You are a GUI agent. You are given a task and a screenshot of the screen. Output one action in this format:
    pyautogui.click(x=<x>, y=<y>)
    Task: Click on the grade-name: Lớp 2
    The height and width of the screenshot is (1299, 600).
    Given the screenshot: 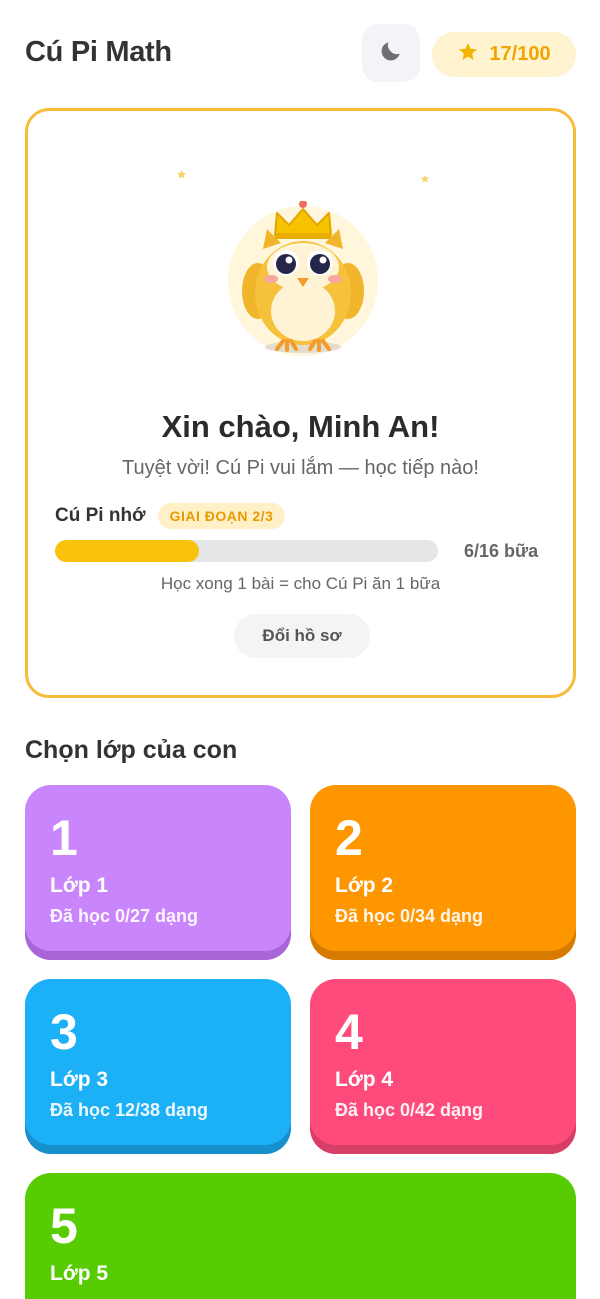 What is the action you would take?
    pyautogui.click(x=364, y=885)
    